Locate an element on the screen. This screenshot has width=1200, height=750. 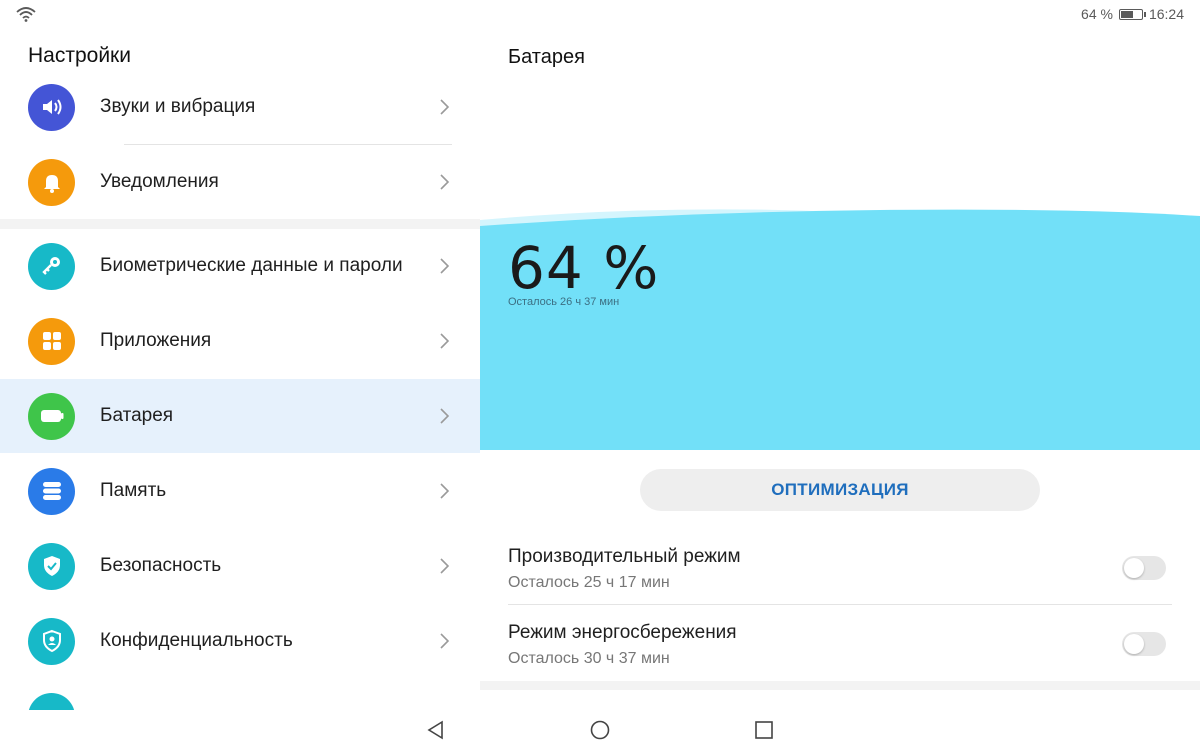
settings-item-label: Звуки и вибрация is located at coordinates (178, 106).